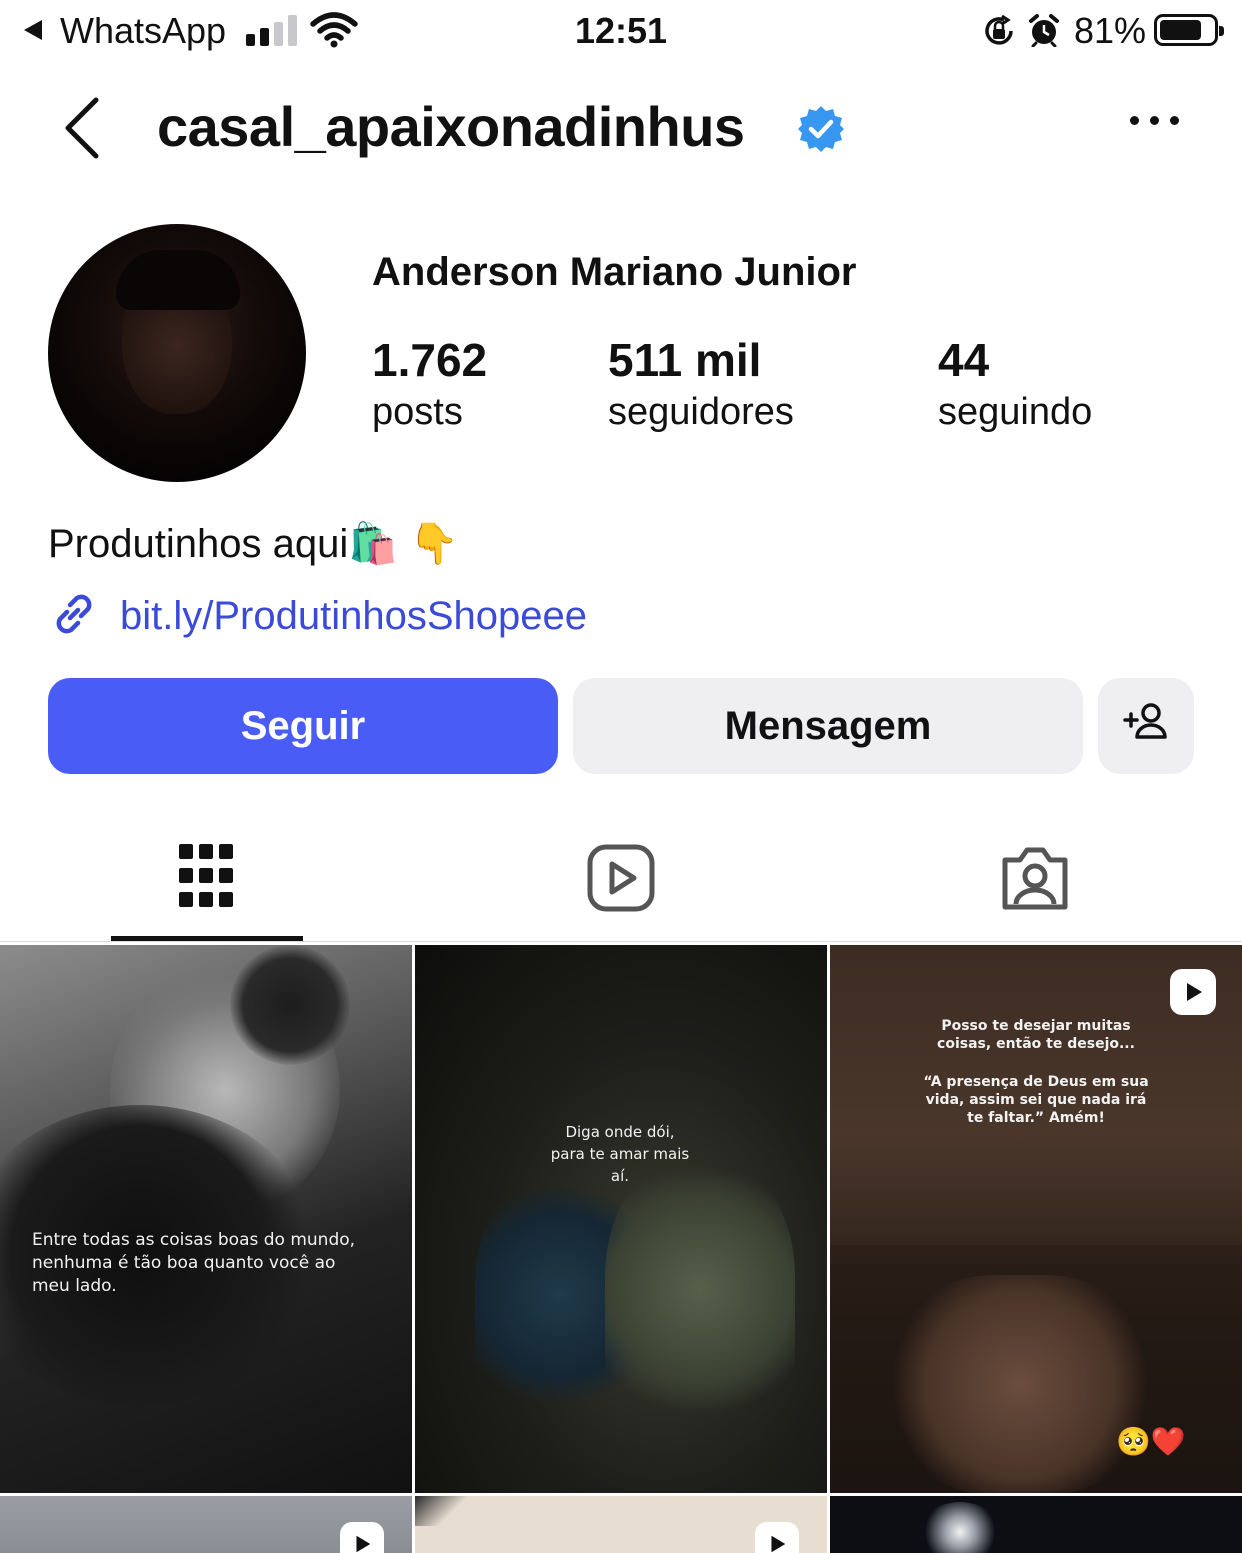  What do you see at coordinates (614, 272) in the screenshot?
I see `display-name: Anderson Mariano Junior` at bounding box center [614, 272].